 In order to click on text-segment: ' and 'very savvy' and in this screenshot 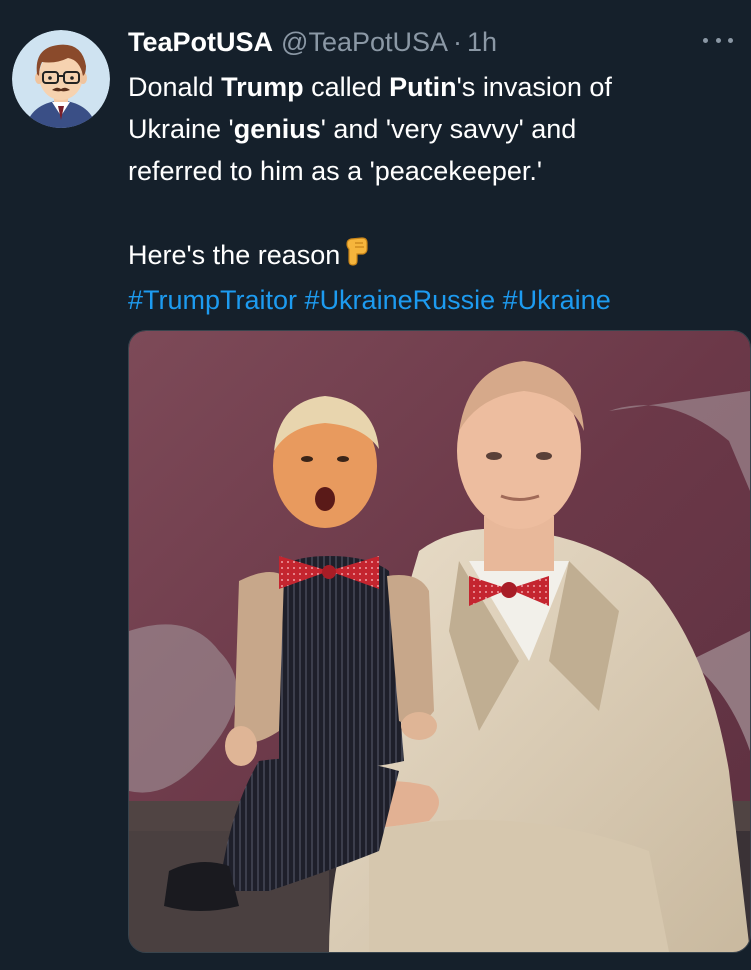, I will do `click(448, 129)`.